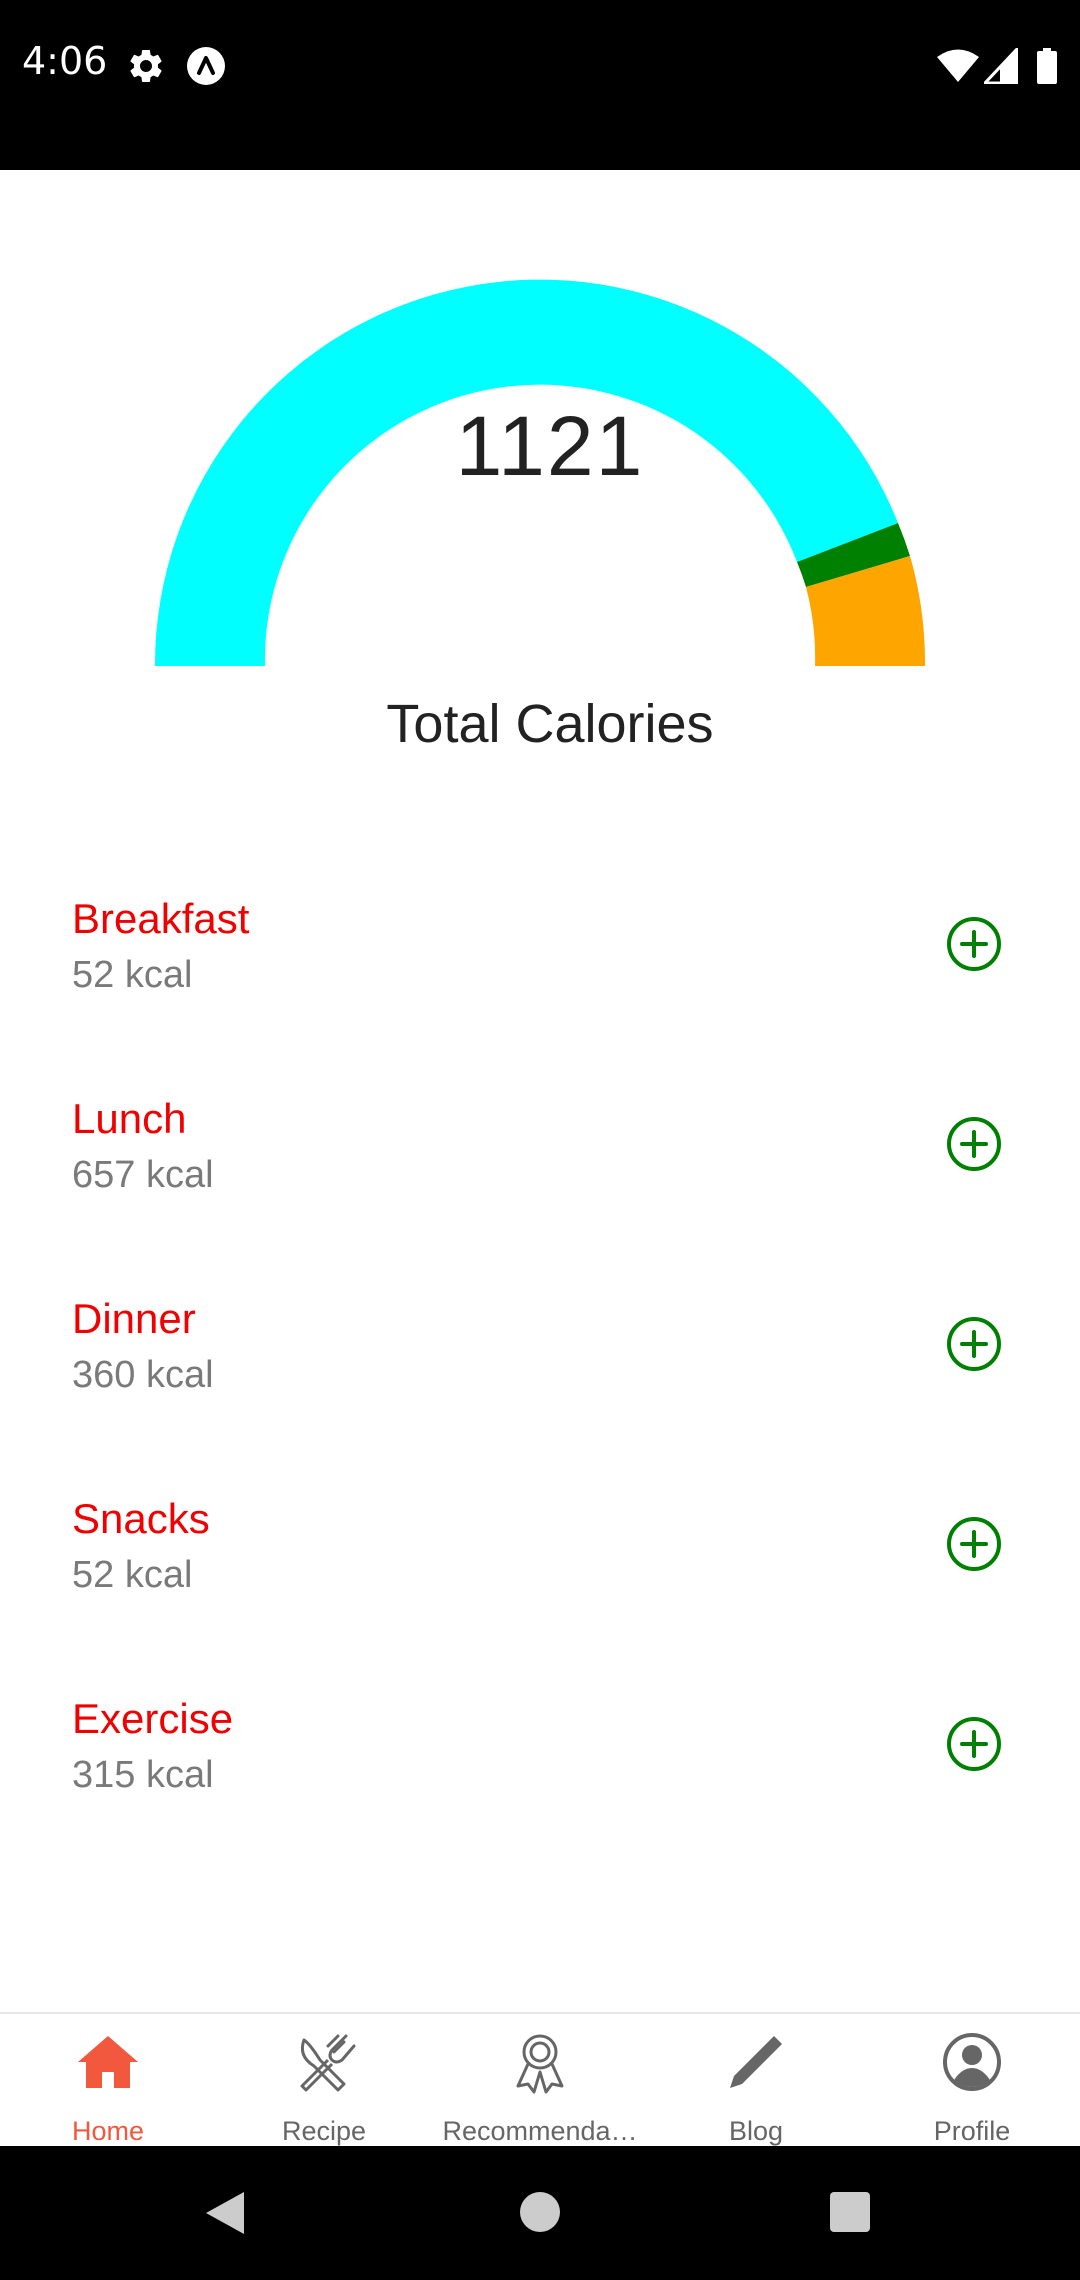  Describe the element at coordinates (972, 2062) in the screenshot. I see `user-circle-icon` at that location.